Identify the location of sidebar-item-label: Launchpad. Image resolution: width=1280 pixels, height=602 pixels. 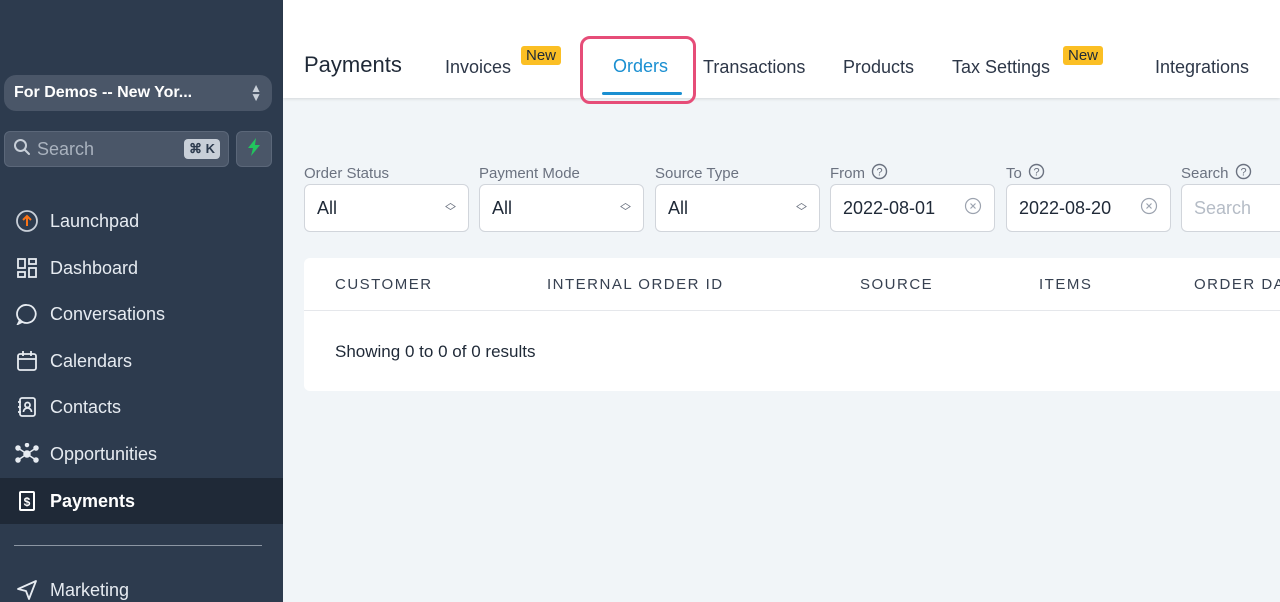
(95, 220).